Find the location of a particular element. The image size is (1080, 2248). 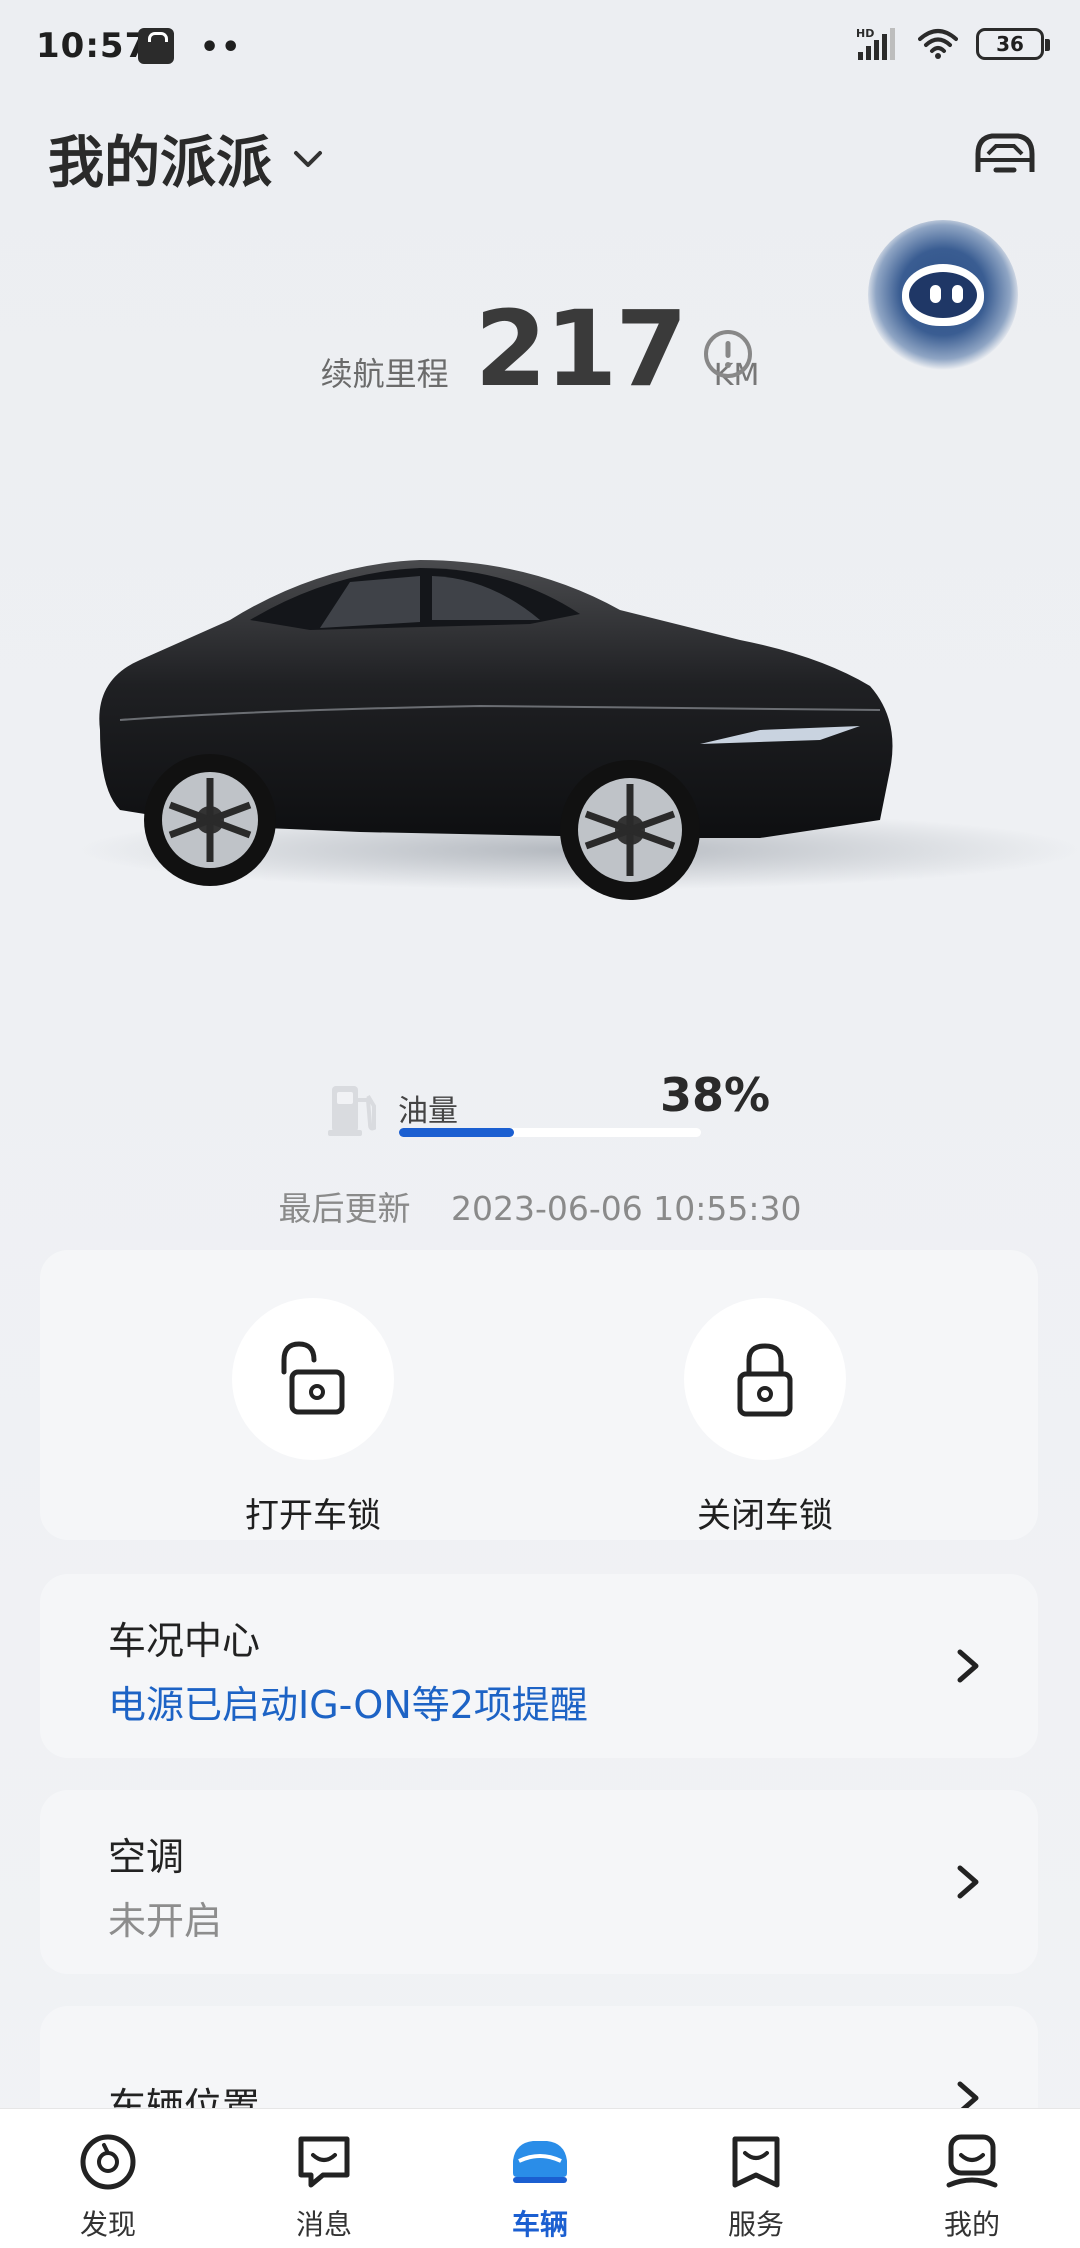

network-type-label: HD is located at coordinates (865, 33).